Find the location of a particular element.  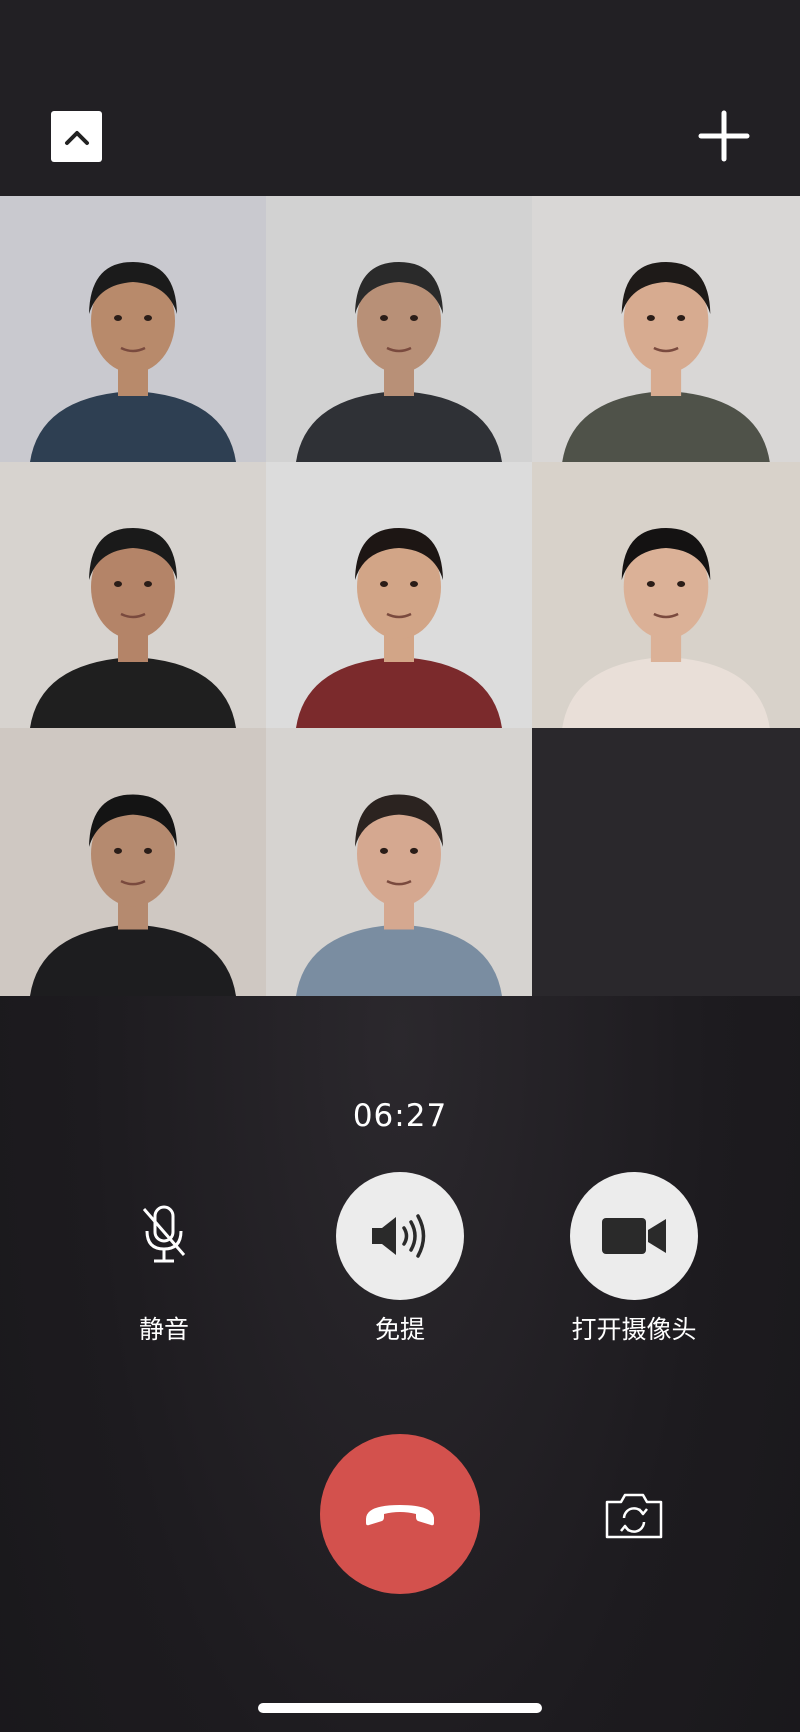

microphone-off-icon is located at coordinates (164, 1234).